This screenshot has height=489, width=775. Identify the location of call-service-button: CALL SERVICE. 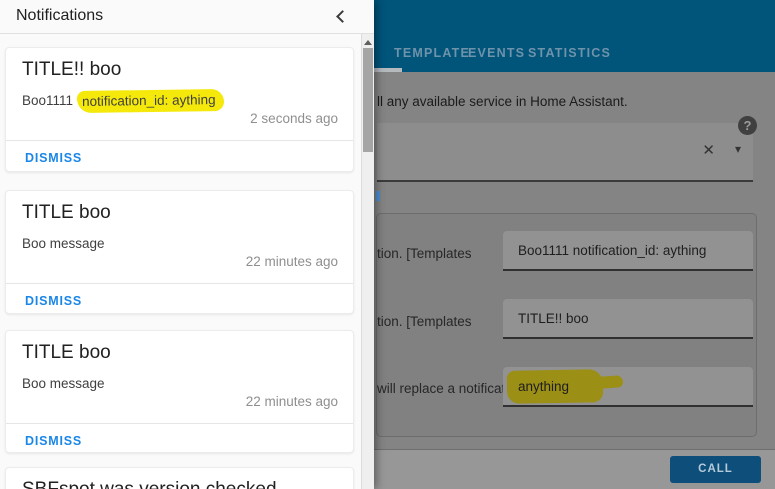
(715, 469).